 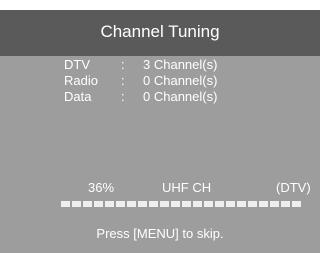 I want to click on scan-type: (DTV), so click(x=293, y=187).